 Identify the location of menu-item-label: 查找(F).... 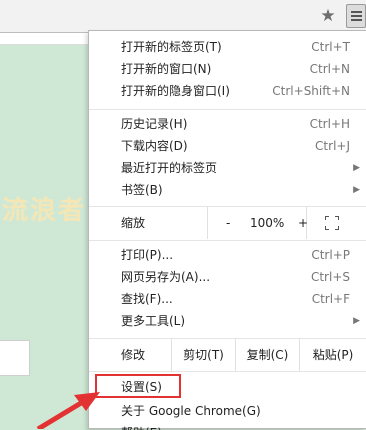
(147, 299).